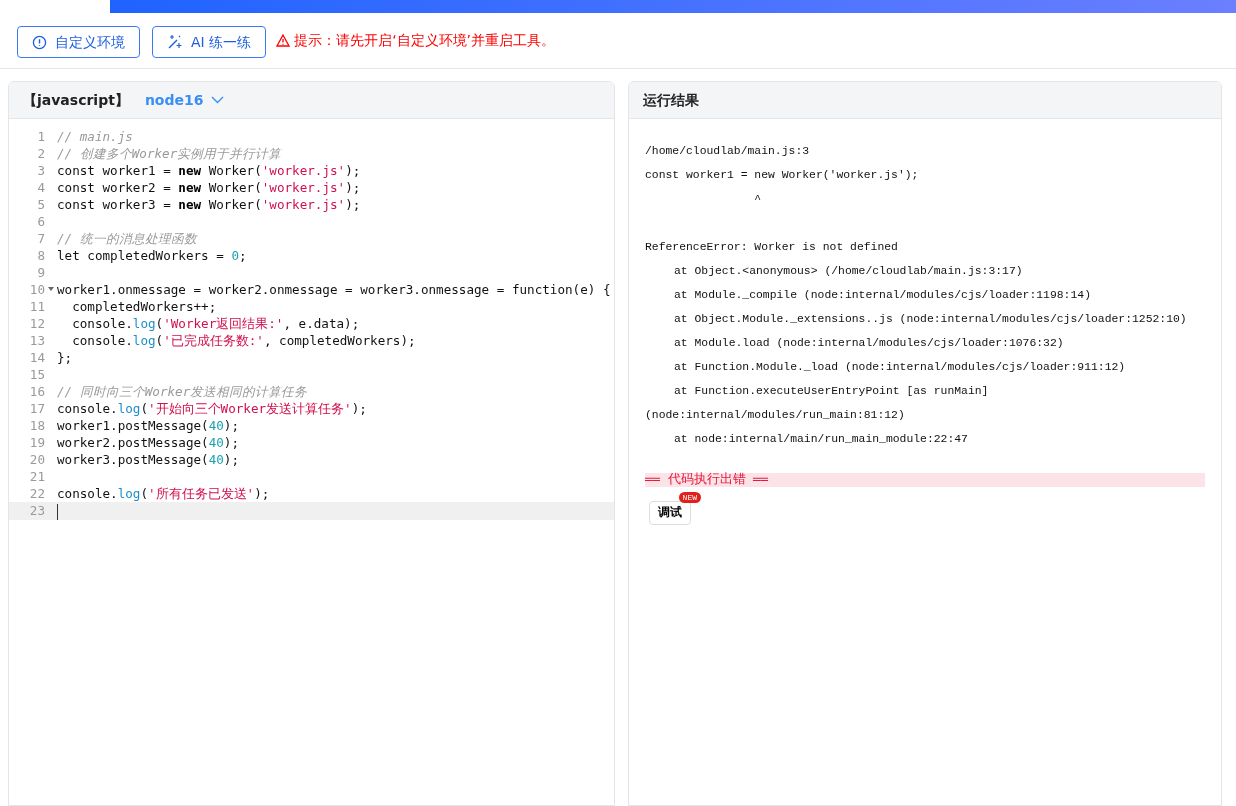 Image resolution: width=1236 pixels, height=806 pixels. I want to click on line-number: 21, so click(37, 476).